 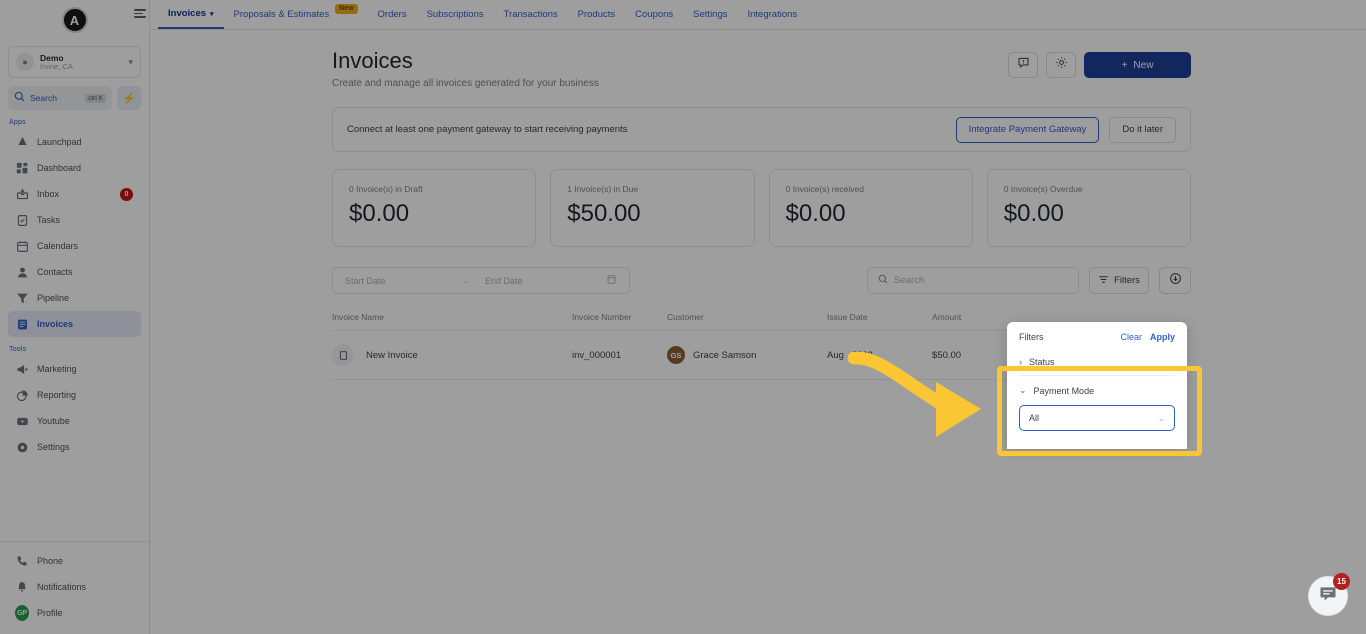 I want to click on stat-value: $0.00, so click(x=379, y=213).